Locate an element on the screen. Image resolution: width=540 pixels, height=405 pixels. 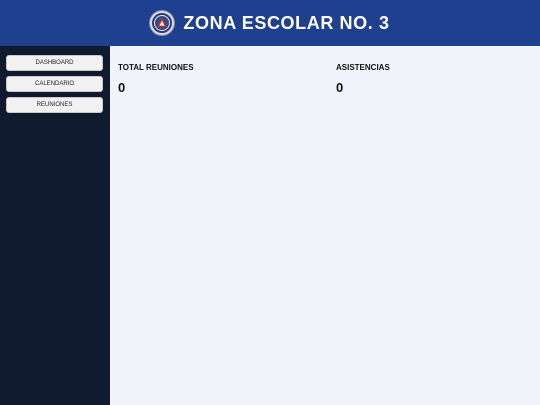
sidebar-item-calendario: CALENDARIO is located at coordinates (54, 84).